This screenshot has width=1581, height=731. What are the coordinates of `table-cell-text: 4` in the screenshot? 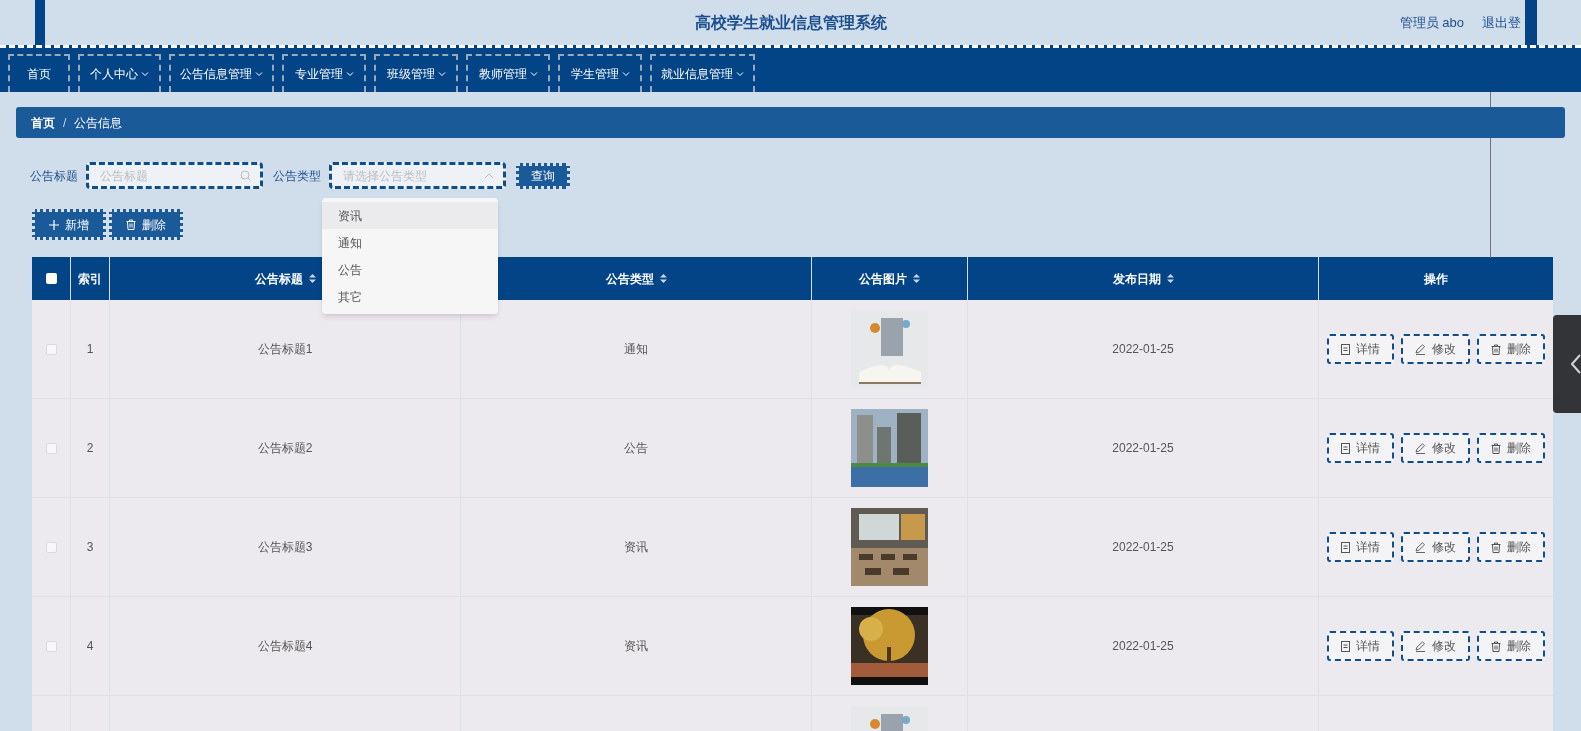 It's located at (90, 646).